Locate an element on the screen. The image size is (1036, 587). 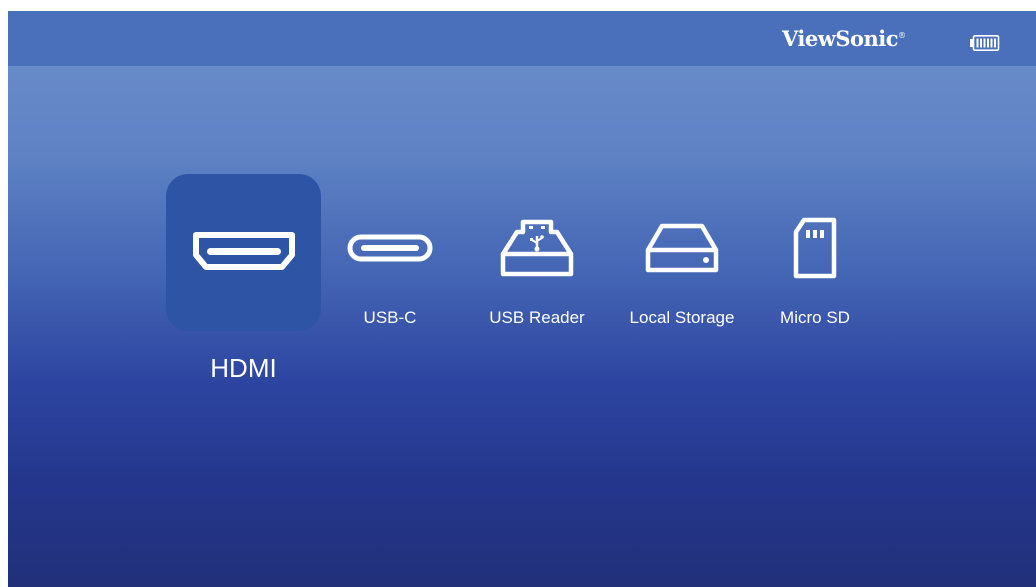
source-label: Local Storage is located at coordinates (682, 317).